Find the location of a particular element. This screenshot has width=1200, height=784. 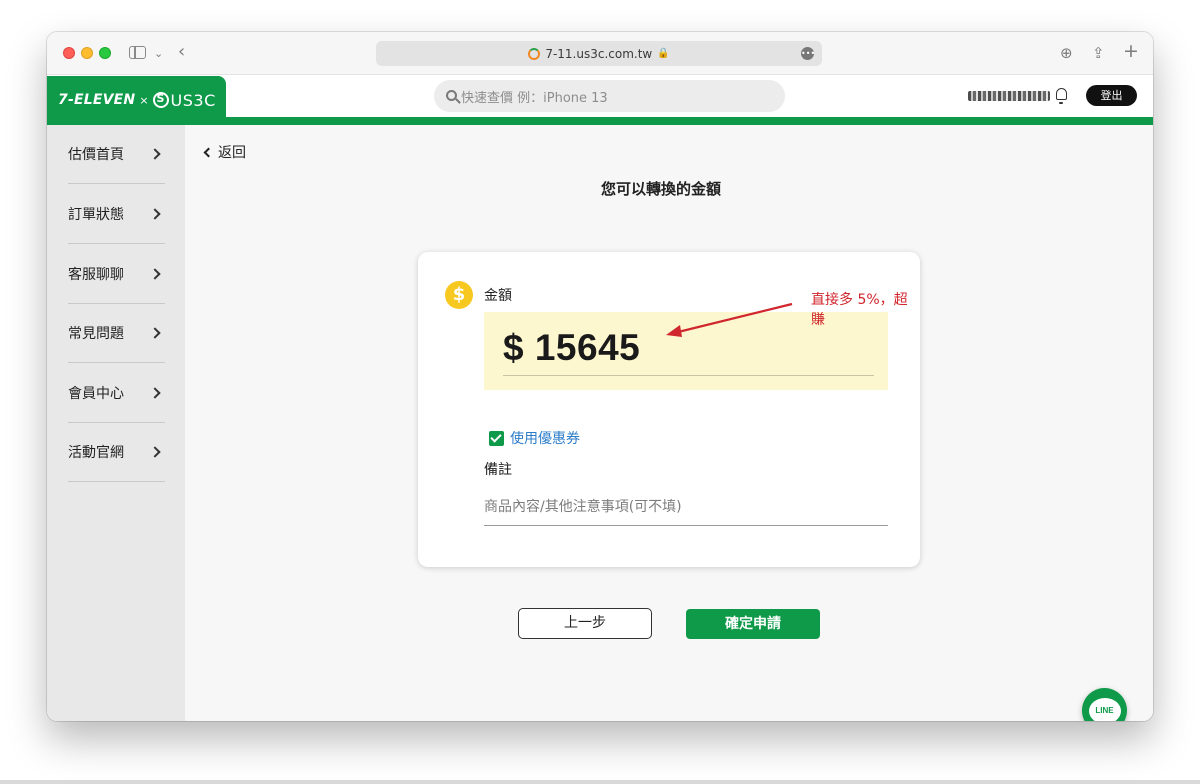

page-title-text: 您可以轉換的金額 is located at coordinates (661, 189).